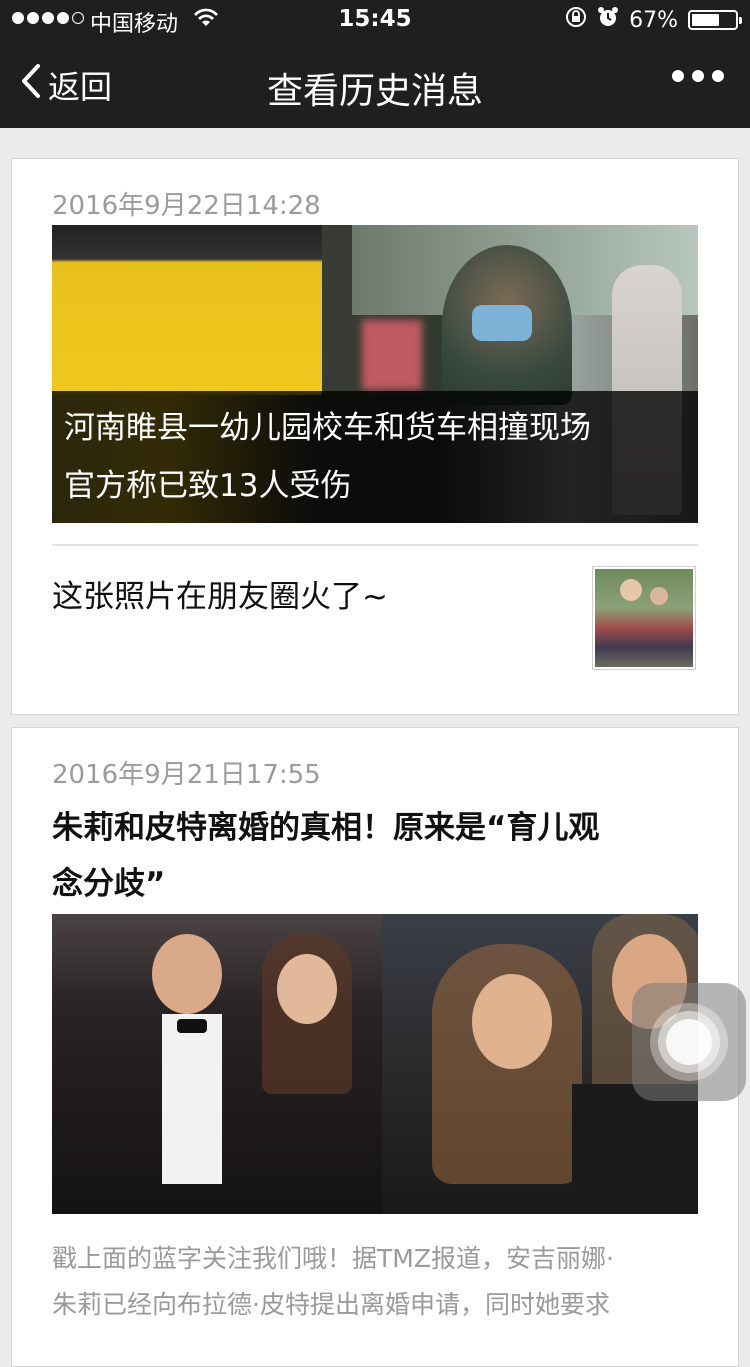  Describe the element at coordinates (502, 323) in the screenshot. I see `hero-image-mask` at that location.